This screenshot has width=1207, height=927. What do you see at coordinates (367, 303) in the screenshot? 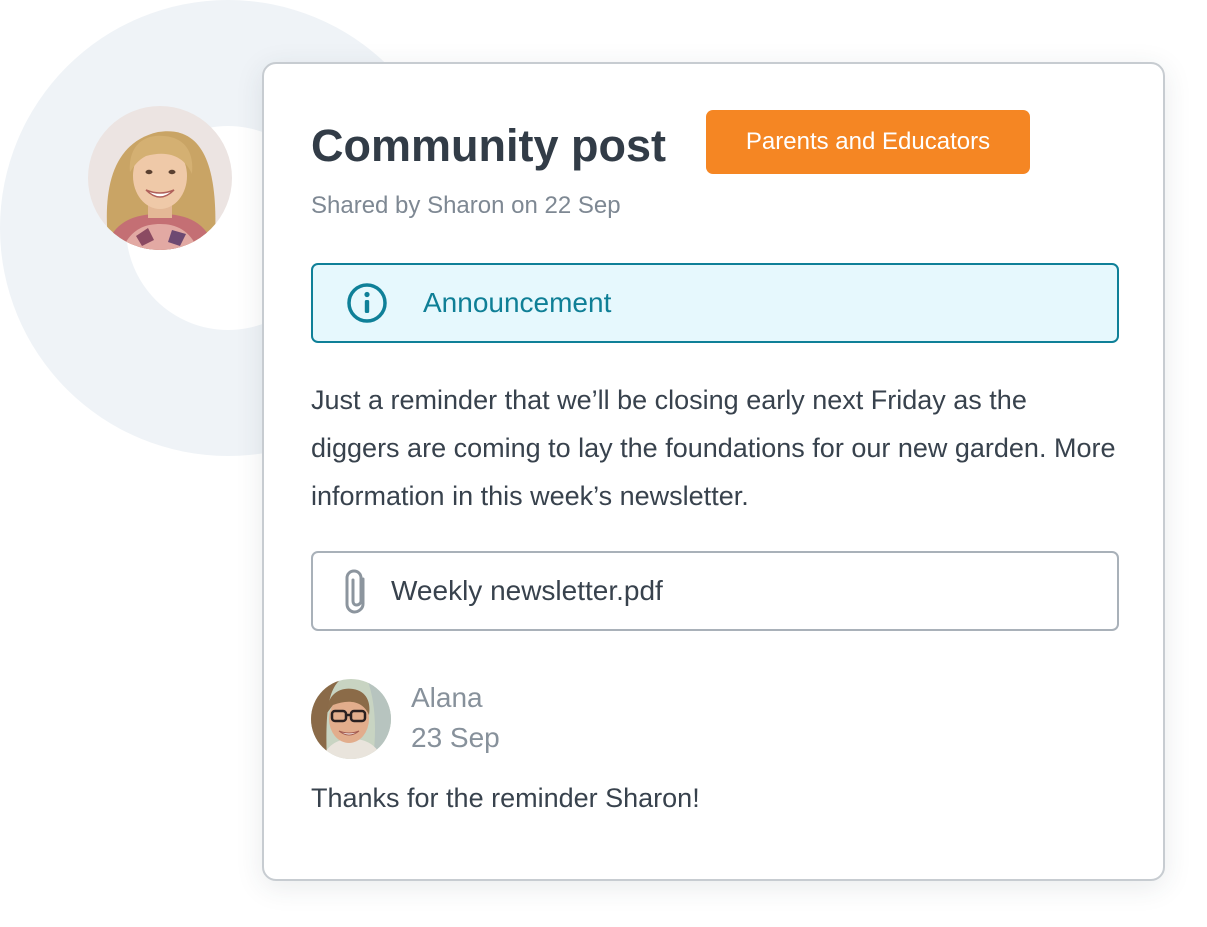
I see `info-icon` at bounding box center [367, 303].